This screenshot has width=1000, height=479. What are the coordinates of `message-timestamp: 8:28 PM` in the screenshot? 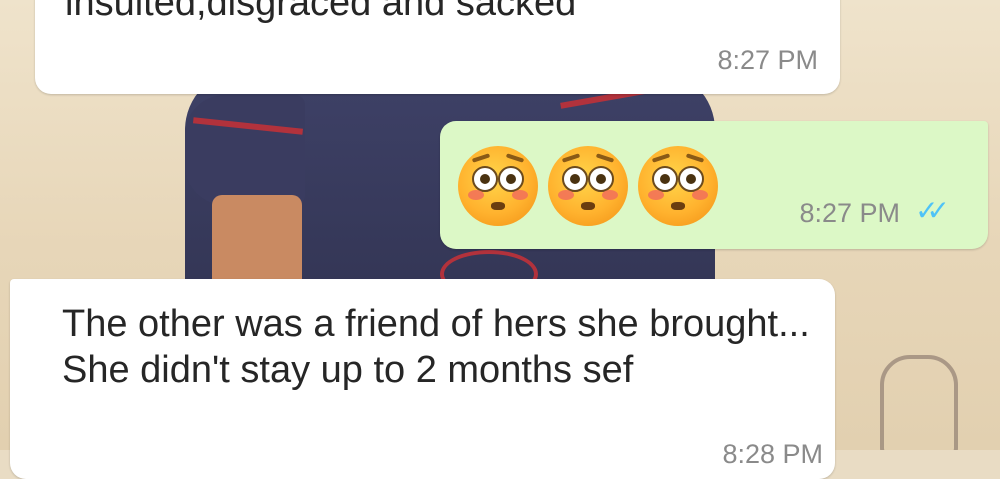 It's located at (772, 454).